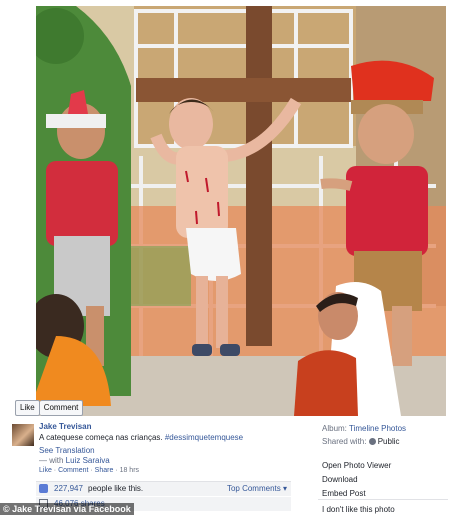 Image resolution: width=470 pixels, height=517 pixels. Describe the element at coordinates (104, 470) in the screenshot. I see `share-action: Share` at that location.